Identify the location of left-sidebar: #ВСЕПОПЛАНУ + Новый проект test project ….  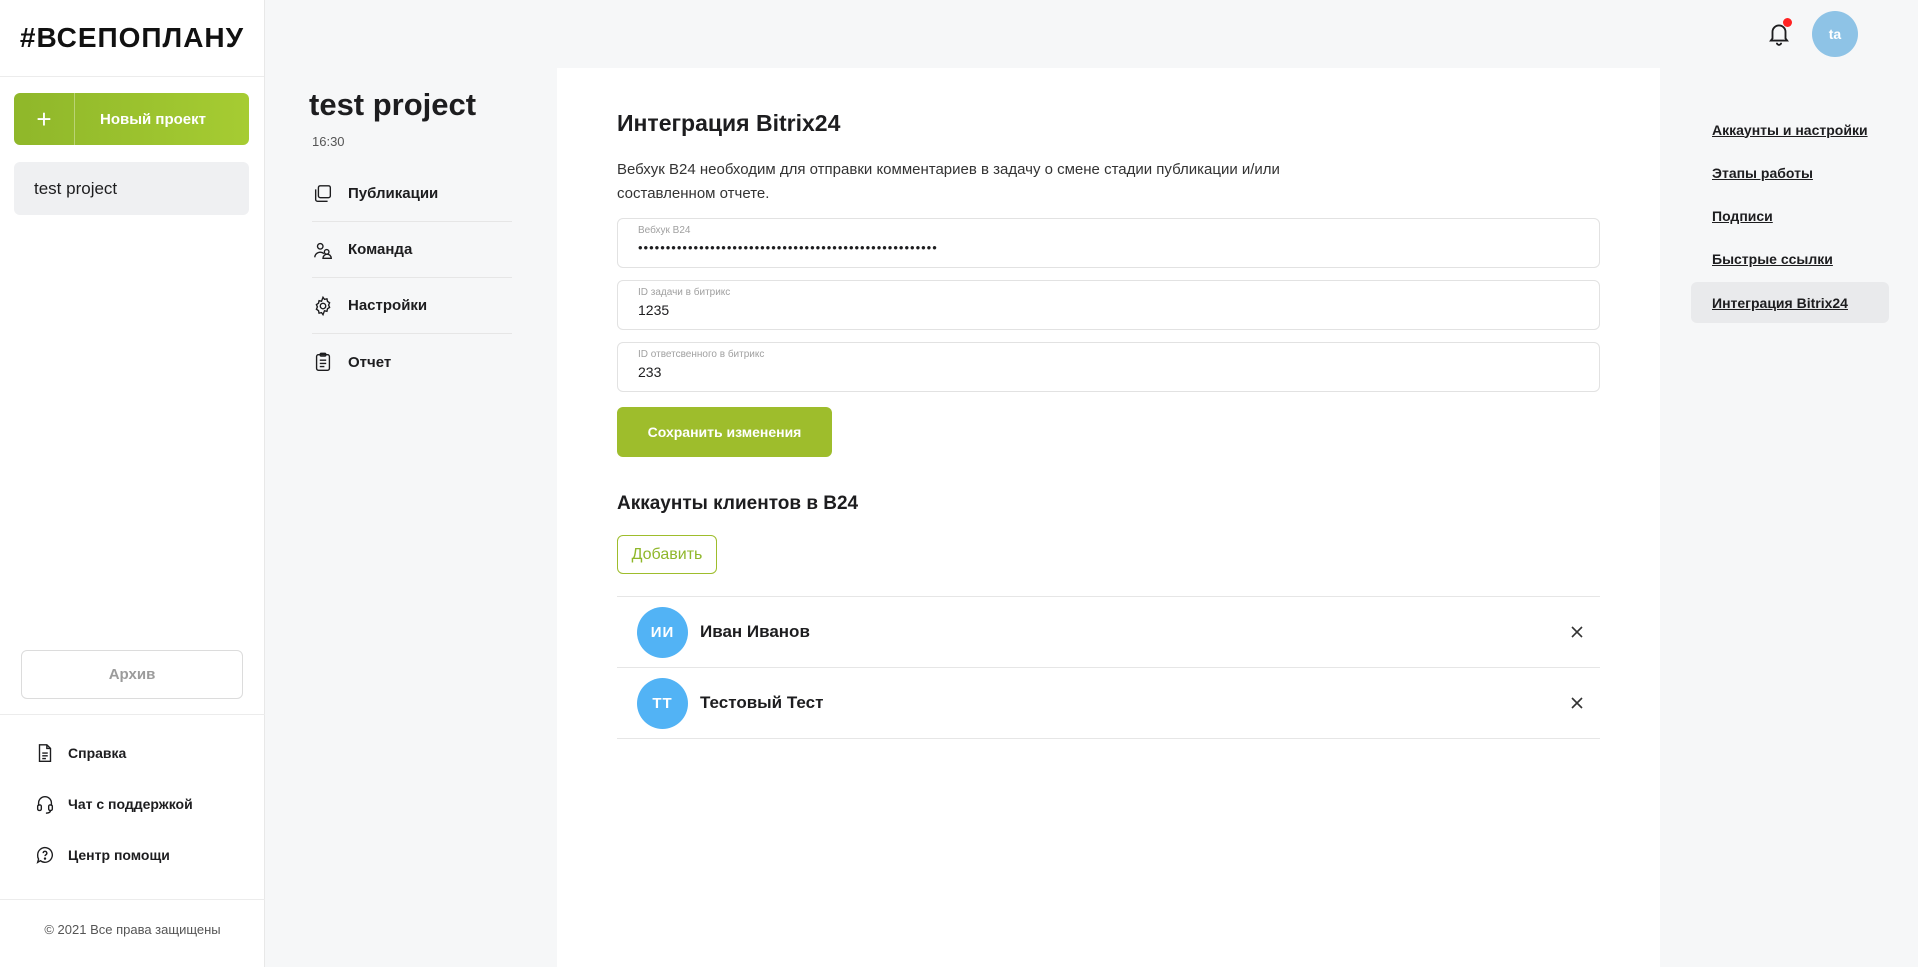
(132, 483).